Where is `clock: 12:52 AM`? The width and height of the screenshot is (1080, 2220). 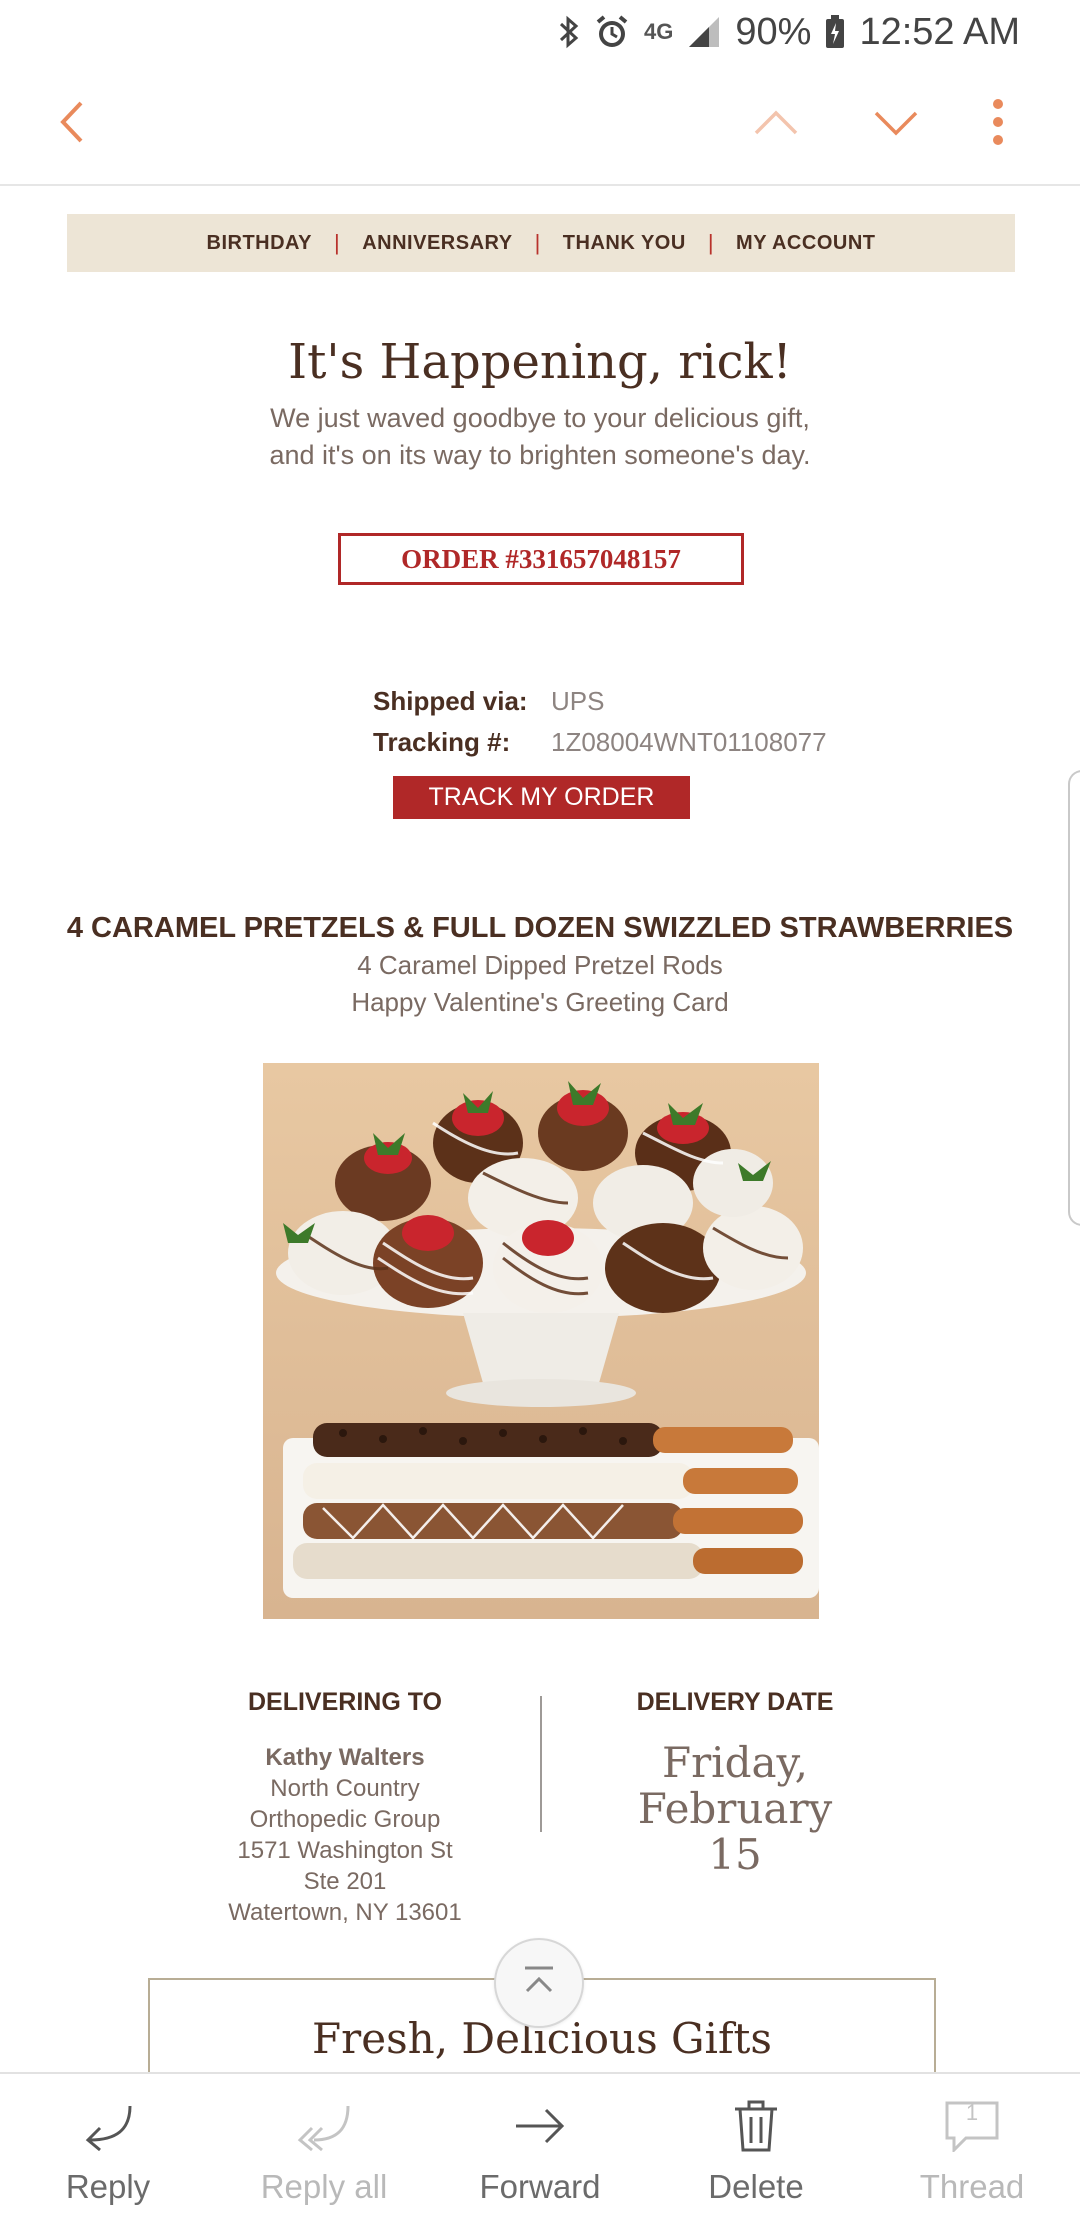
clock: 12:52 AM is located at coordinates (939, 31).